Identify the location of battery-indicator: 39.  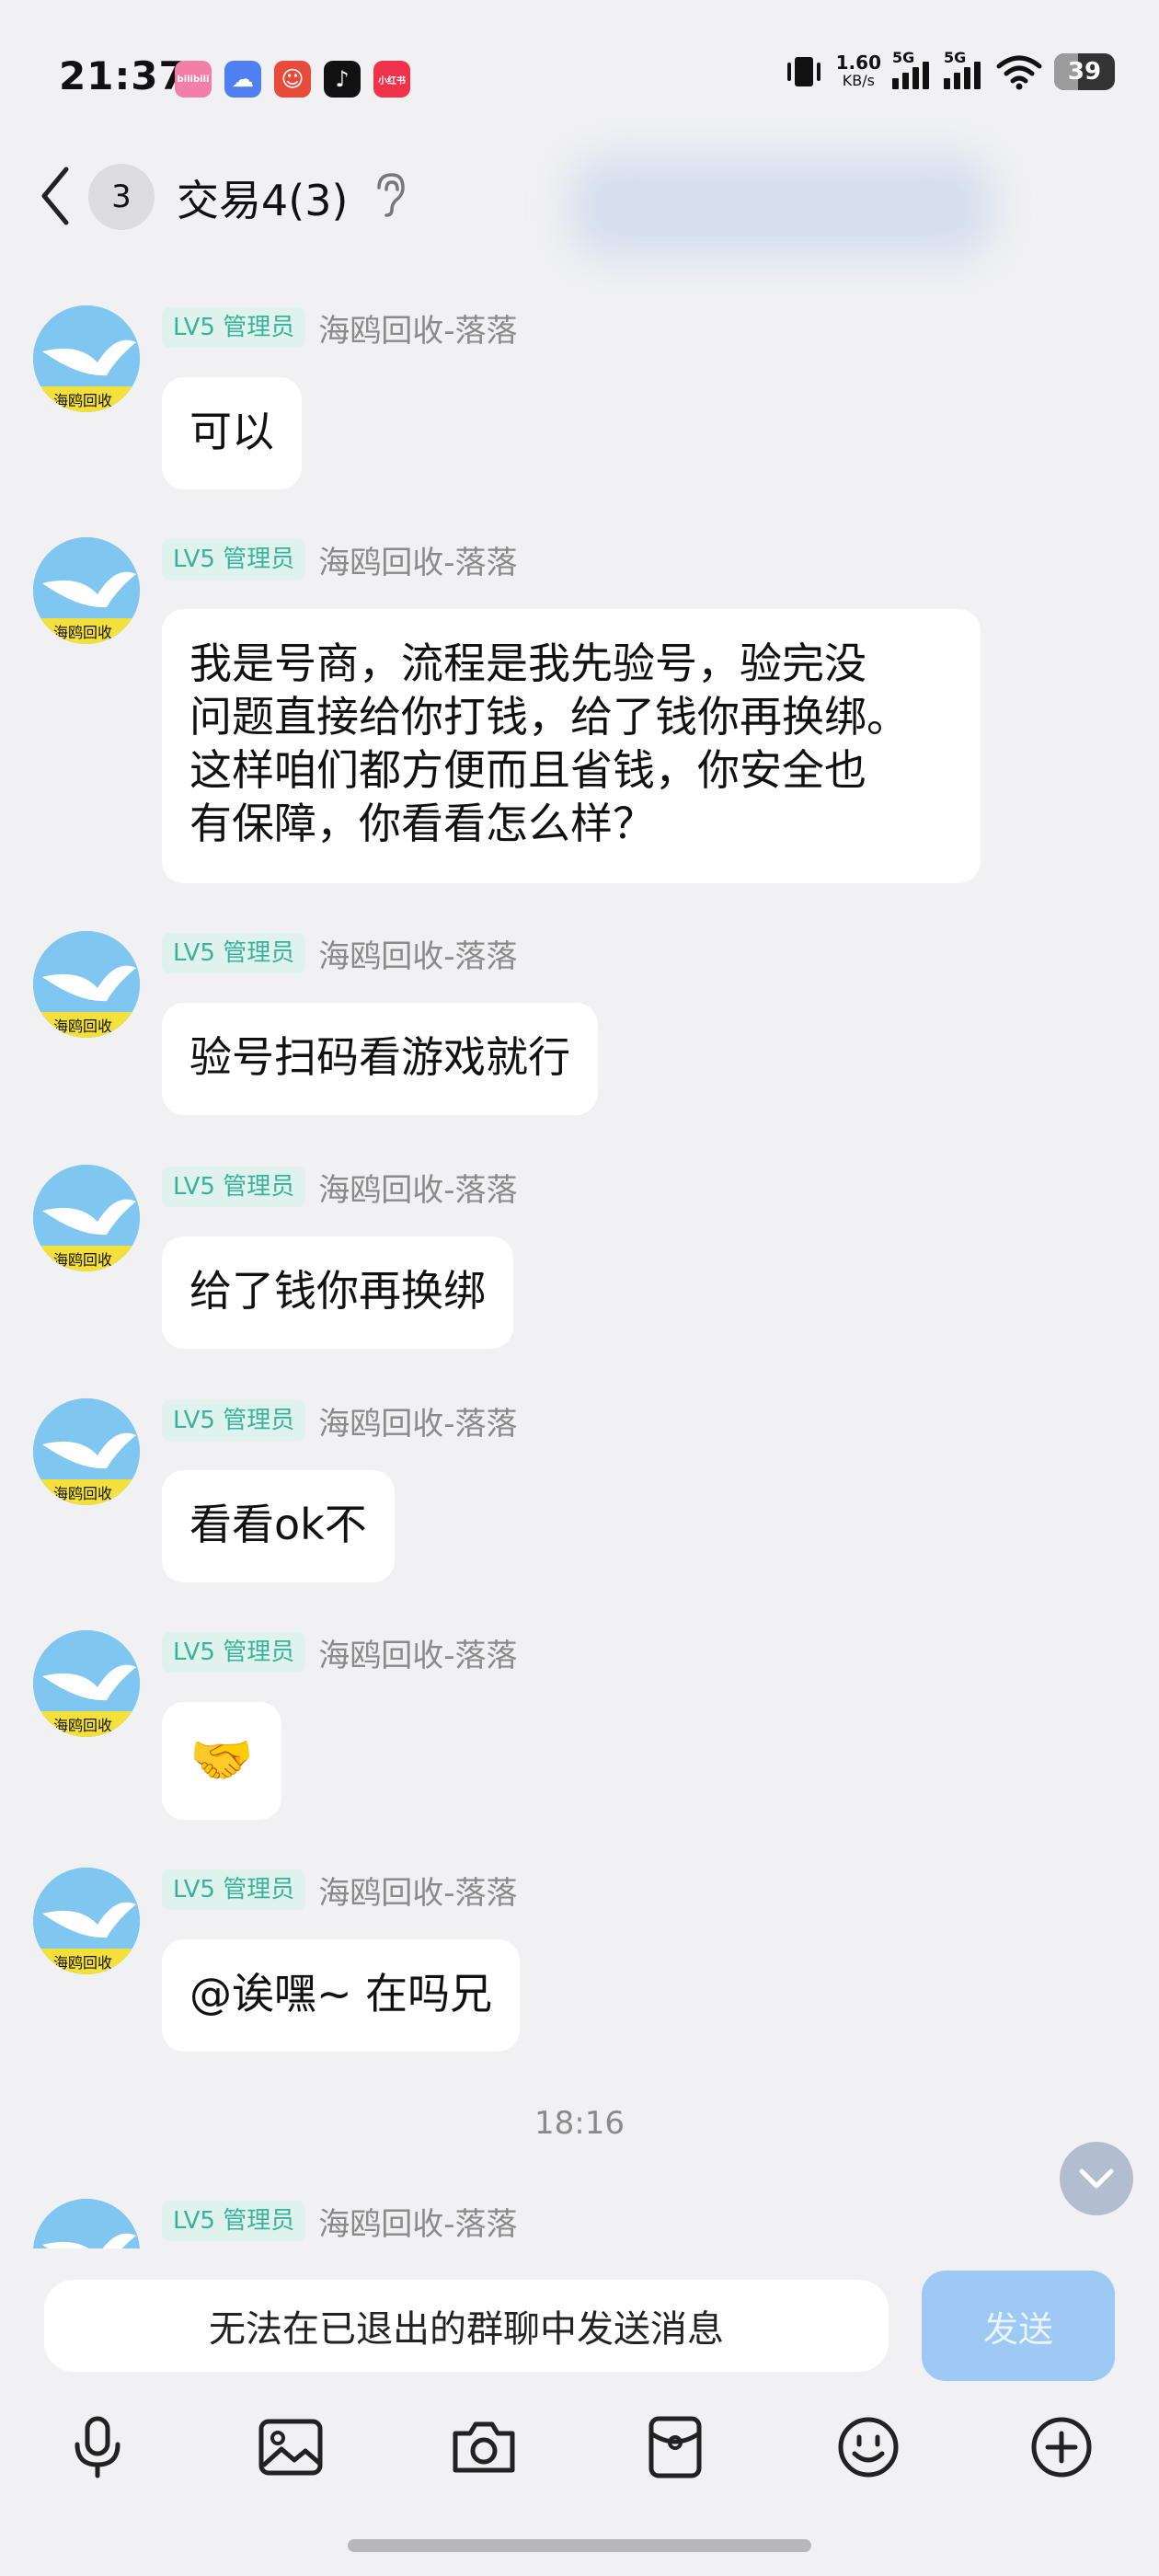
(1084, 71).